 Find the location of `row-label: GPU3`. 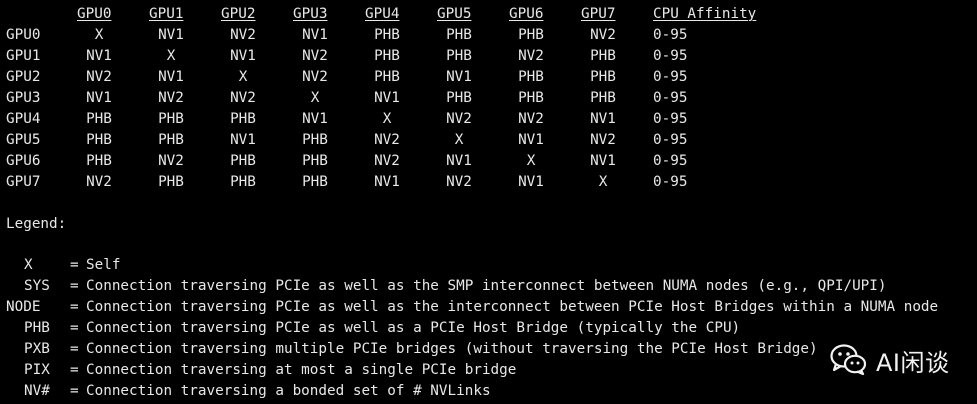

row-label: GPU3 is located at coordinates (23, 98).